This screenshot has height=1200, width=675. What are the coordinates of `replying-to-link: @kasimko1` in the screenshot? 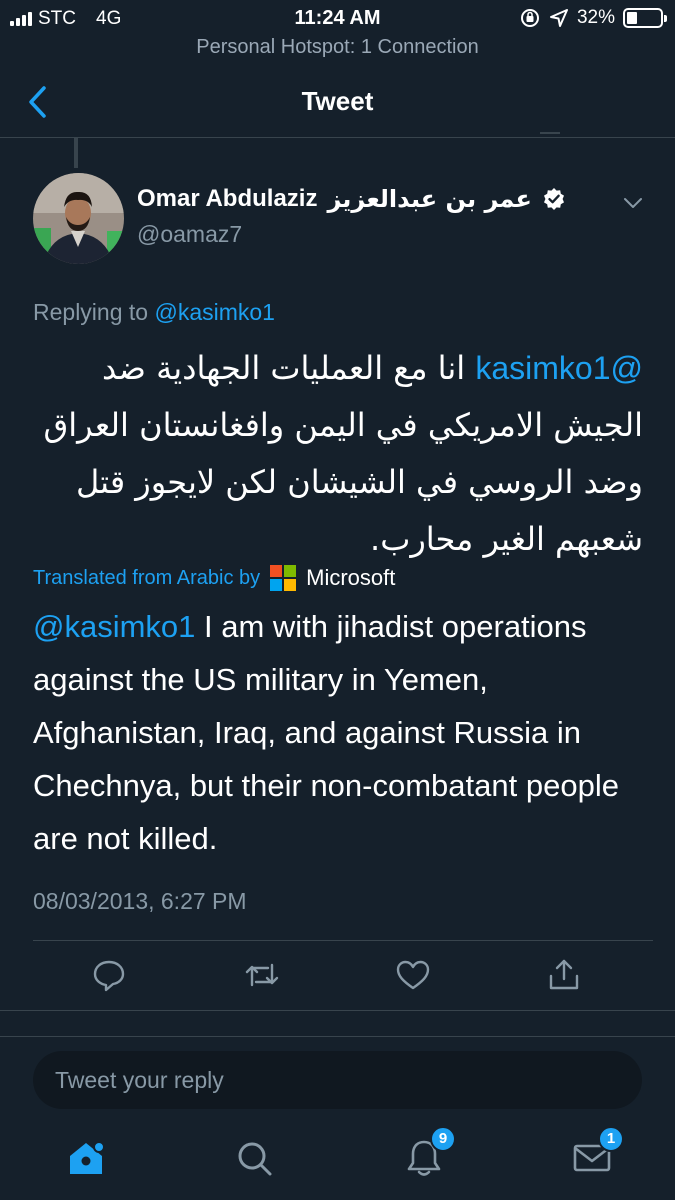 It's located at (214, 312).